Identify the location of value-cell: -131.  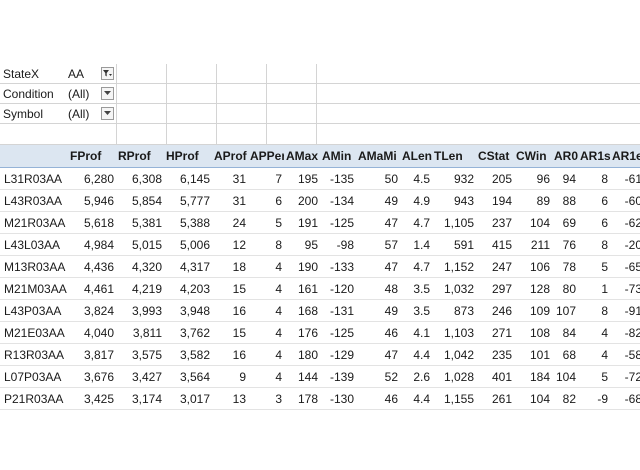
(338, 310).